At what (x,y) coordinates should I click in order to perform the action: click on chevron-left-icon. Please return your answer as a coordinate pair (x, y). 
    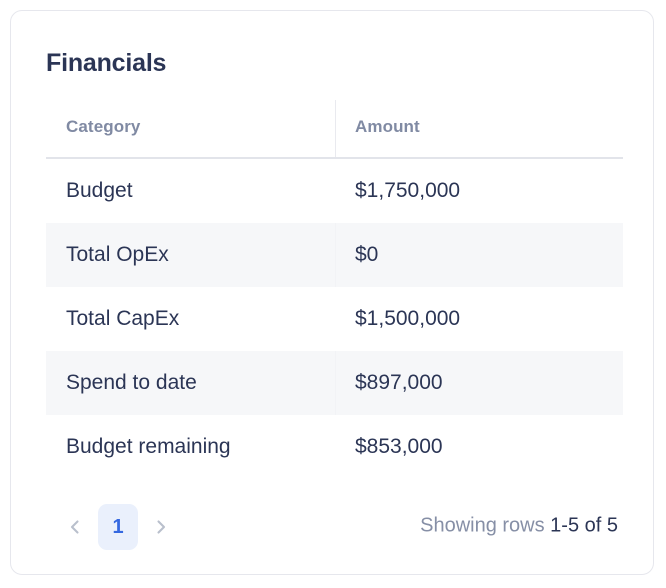
    Looking at the image, I should click on (75, 527).